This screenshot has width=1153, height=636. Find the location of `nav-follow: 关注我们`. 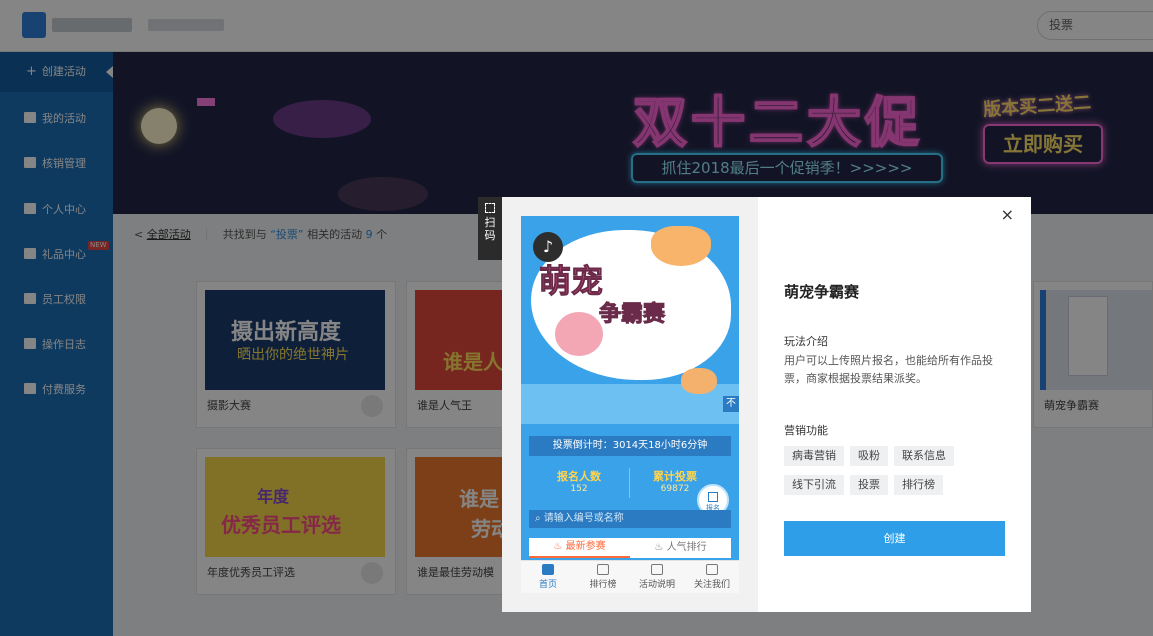

nav-follow: 关注我们 is located at coordinates (712, 577).